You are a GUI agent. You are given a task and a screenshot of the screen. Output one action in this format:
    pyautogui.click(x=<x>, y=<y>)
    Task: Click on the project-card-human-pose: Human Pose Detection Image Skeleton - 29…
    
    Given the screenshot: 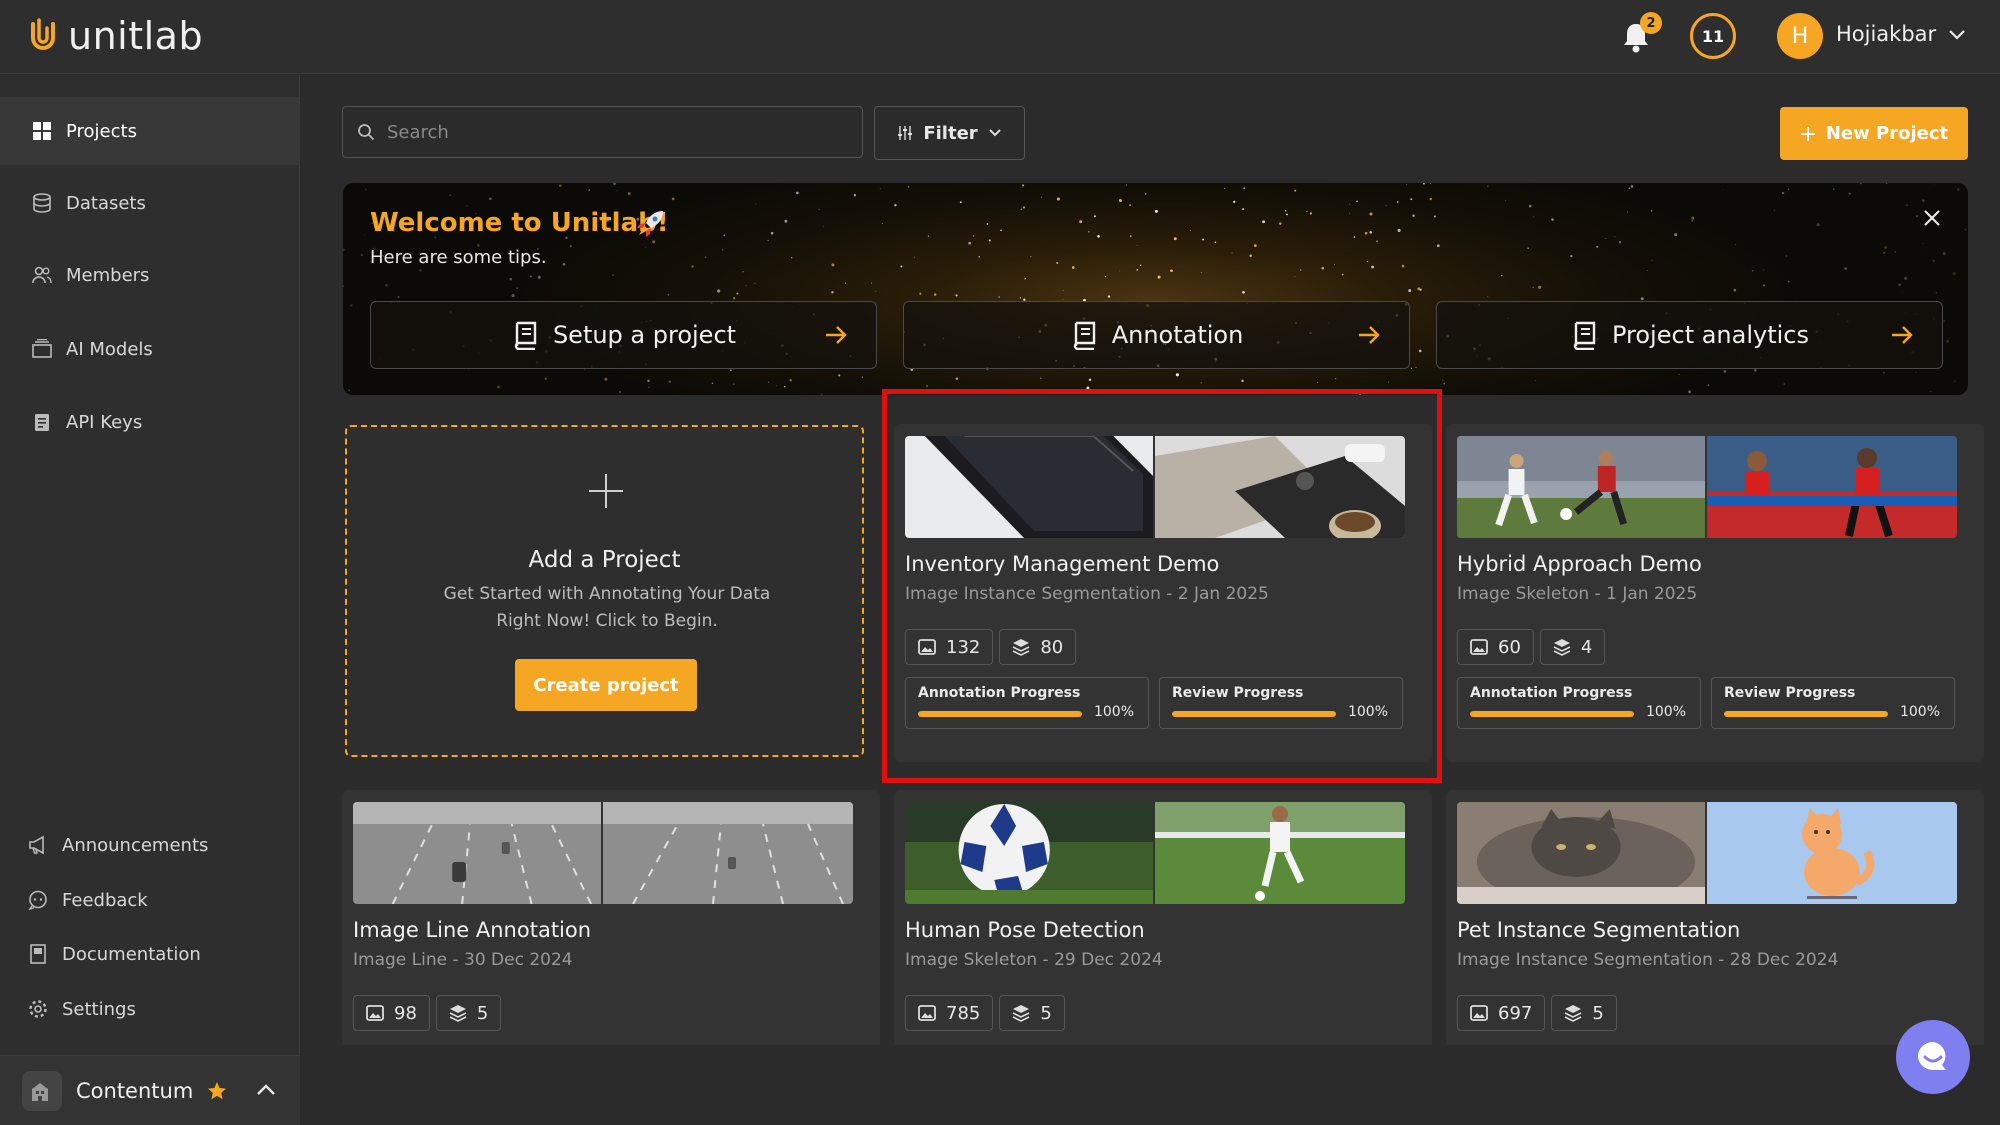 What is the action you would take?
    pyautogui.click(x=1163, y=917)
    